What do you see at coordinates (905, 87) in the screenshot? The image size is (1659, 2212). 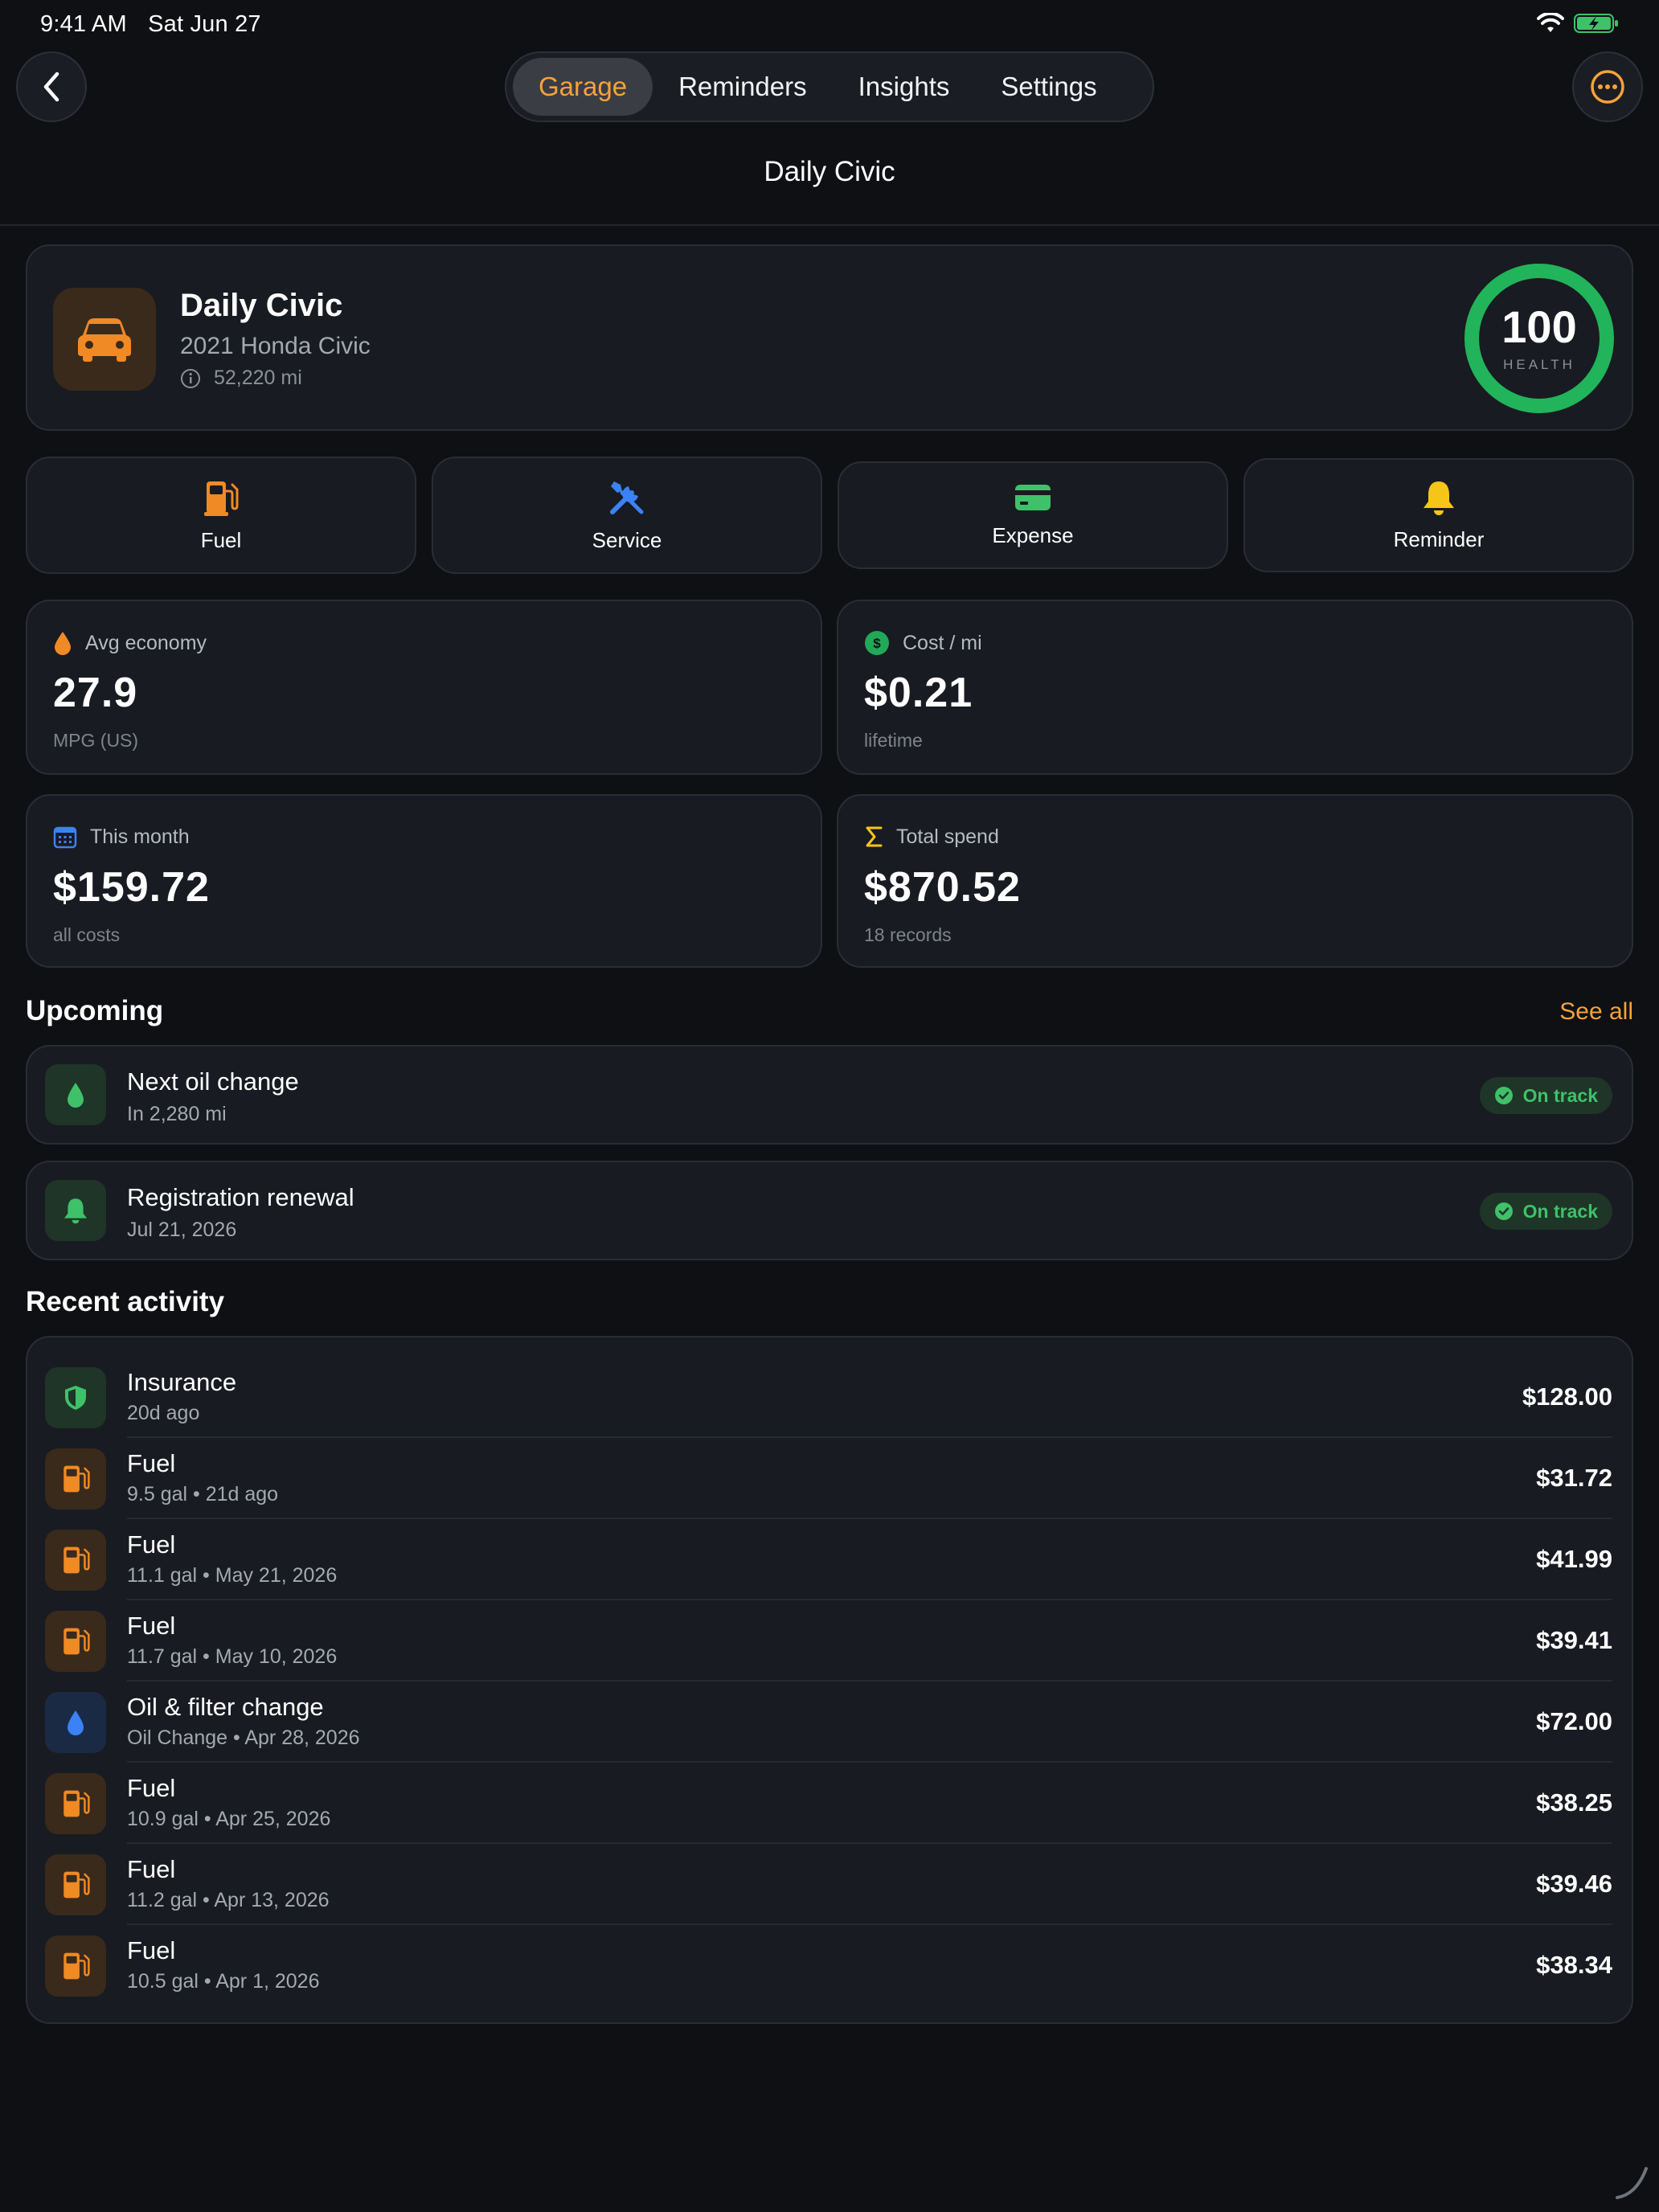 I see `tab-insights: Insights` at bounding box center [905, 87].